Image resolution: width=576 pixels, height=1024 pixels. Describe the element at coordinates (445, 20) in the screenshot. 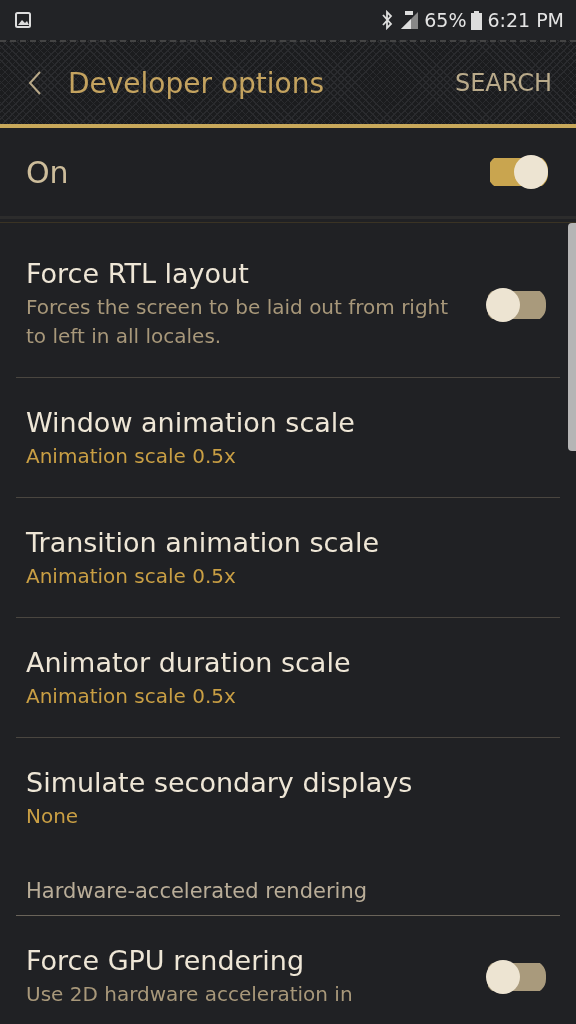

I see `battery-percent: 65%` at that location.